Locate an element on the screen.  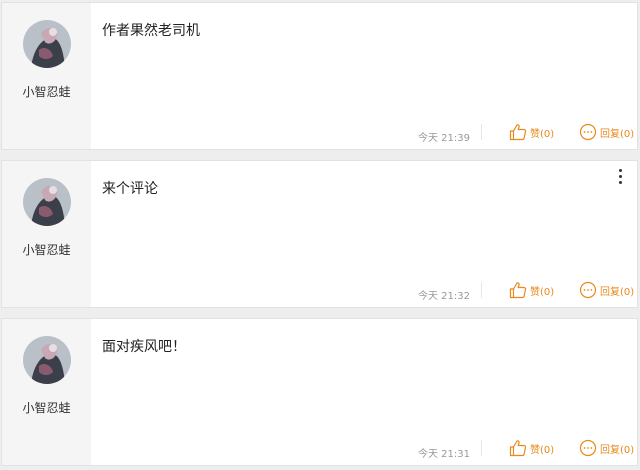
more-options-button is located at coordinates (620, 178).